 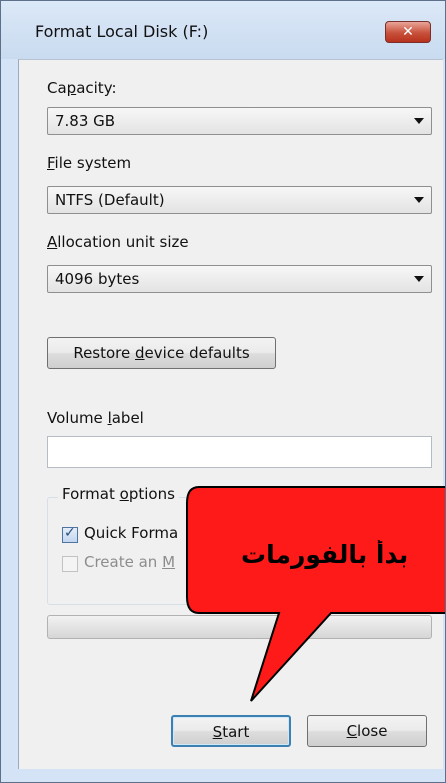 I want to click on format-progress-bar, so click(x=239, y=627).